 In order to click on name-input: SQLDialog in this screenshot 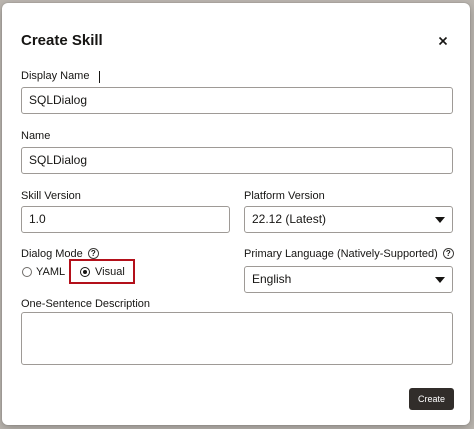, I will do `click(237, 160)`.